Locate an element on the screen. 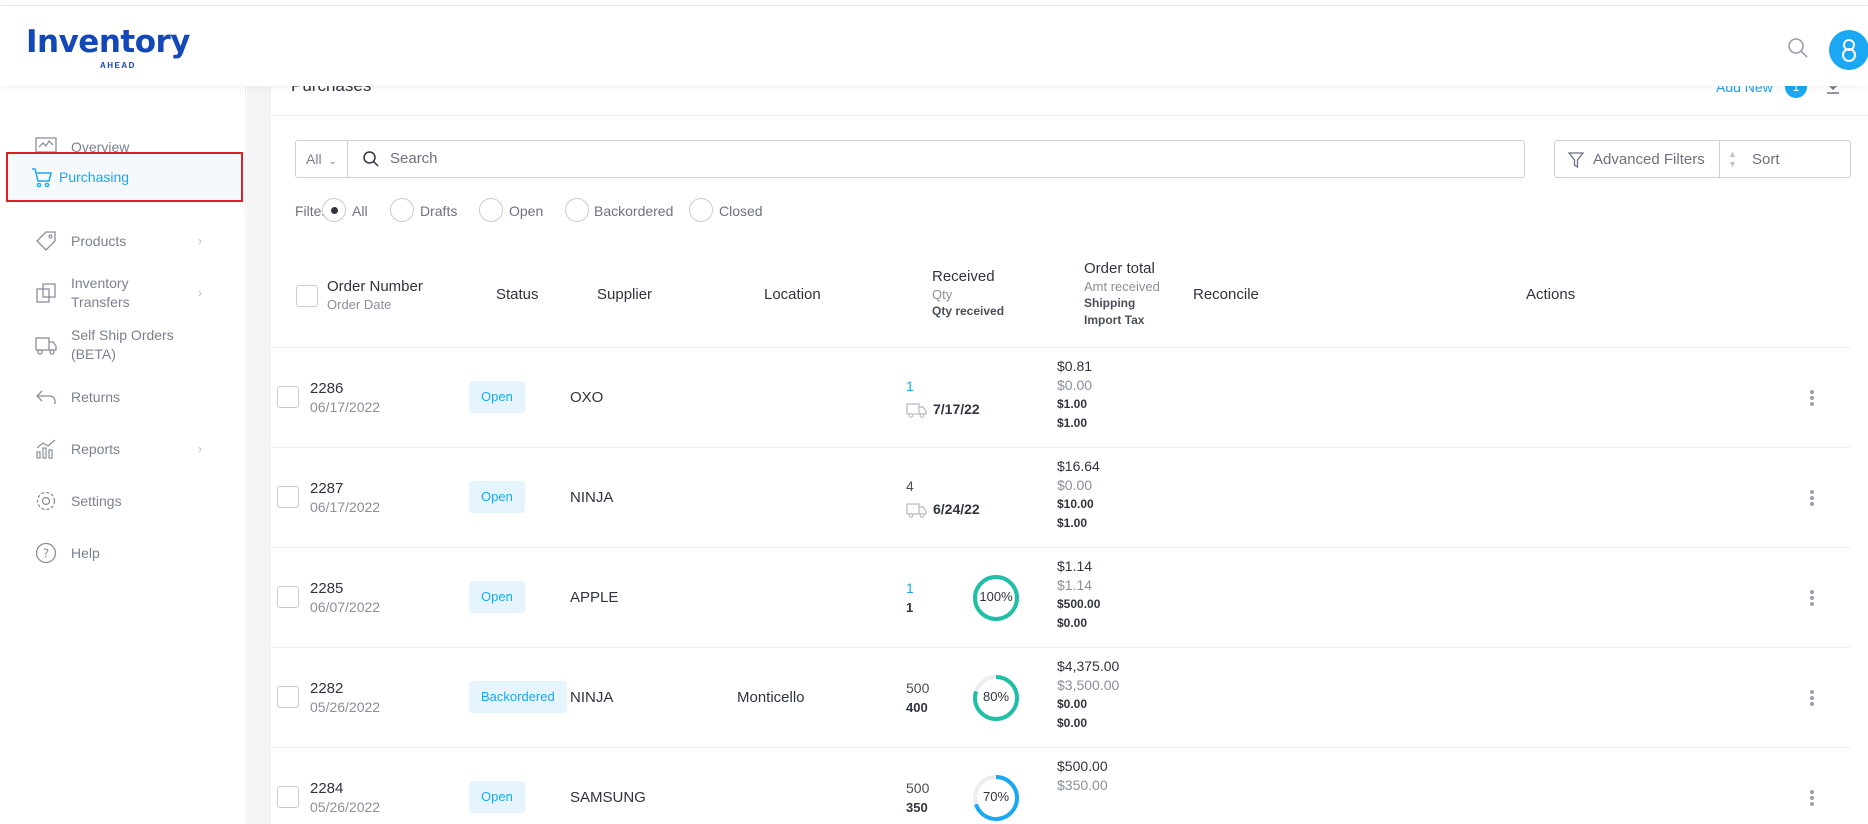 The image size is (1868, 824). sidebar-item-reports: Reports › is located at coordinates (124, 449).